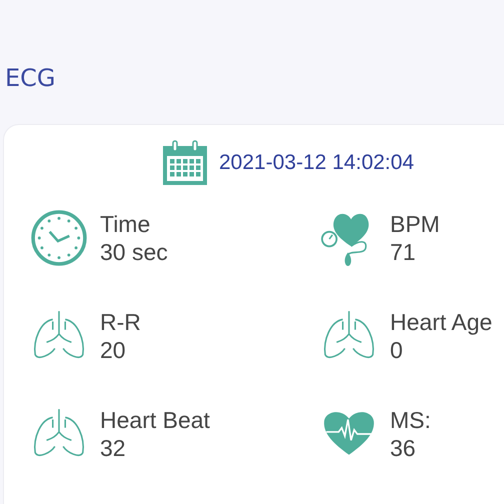 The height and width of the screenshot is (504, 504). Describe the element at coordinates (113, 448) in the screenshot. I see `metric-value: 32` at that location.